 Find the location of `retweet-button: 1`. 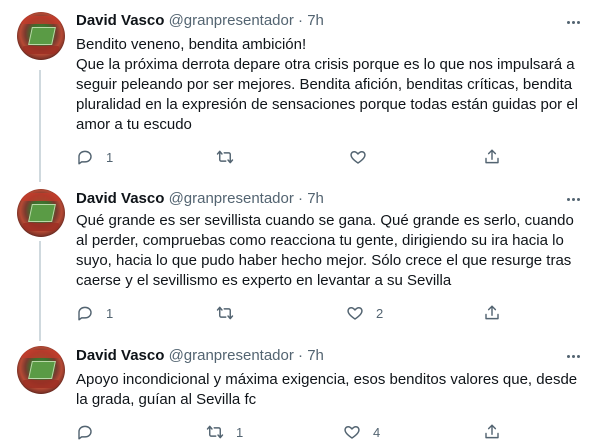

retweet-button: 1 is located at coordinates (224, 432).